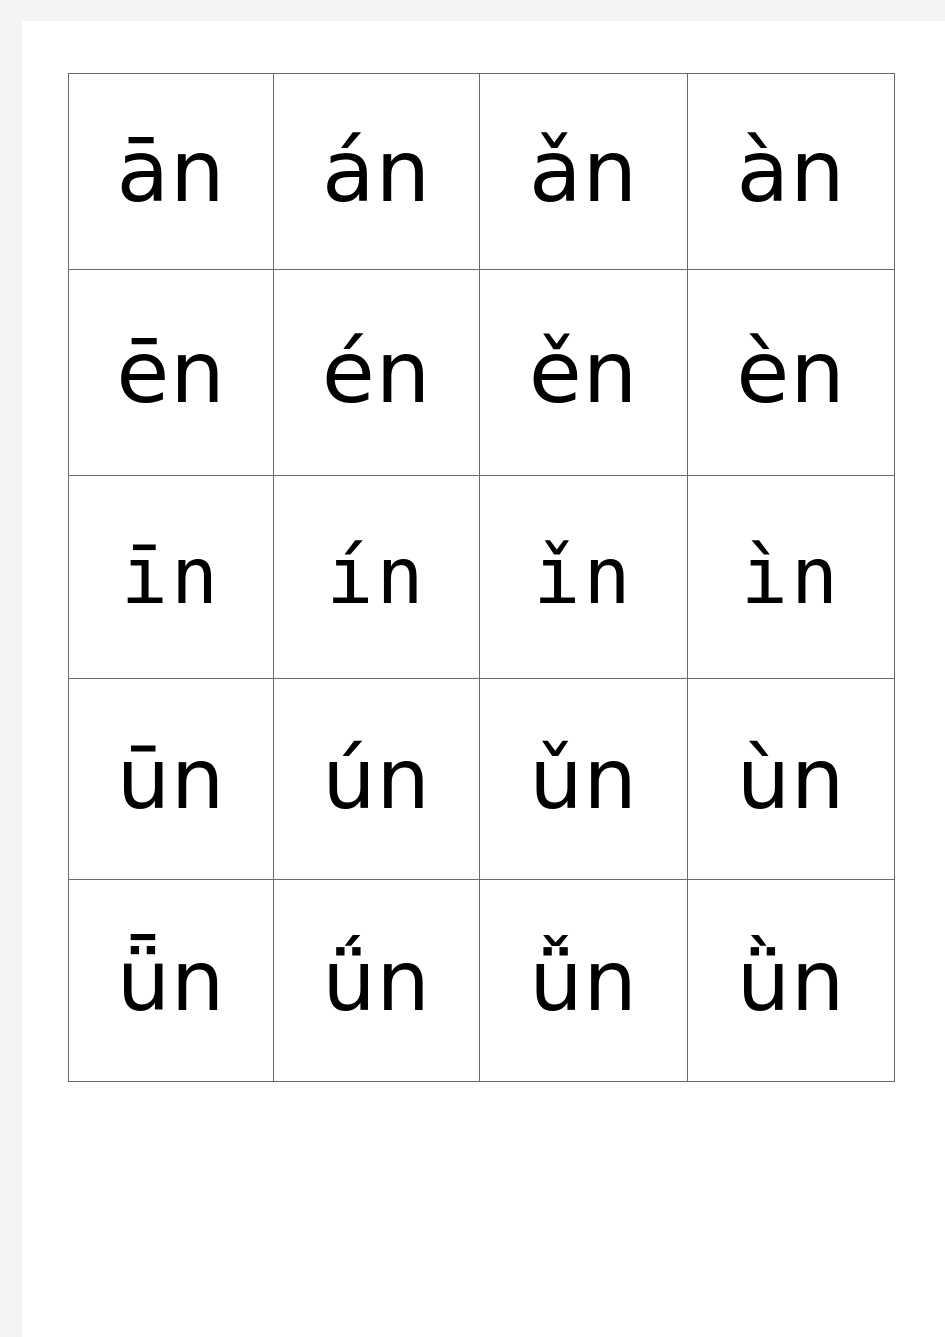 This screenshot has height=1337, width=945. I want to click on pinyin-cell-en-tone1: ēn, so click(171, 372).